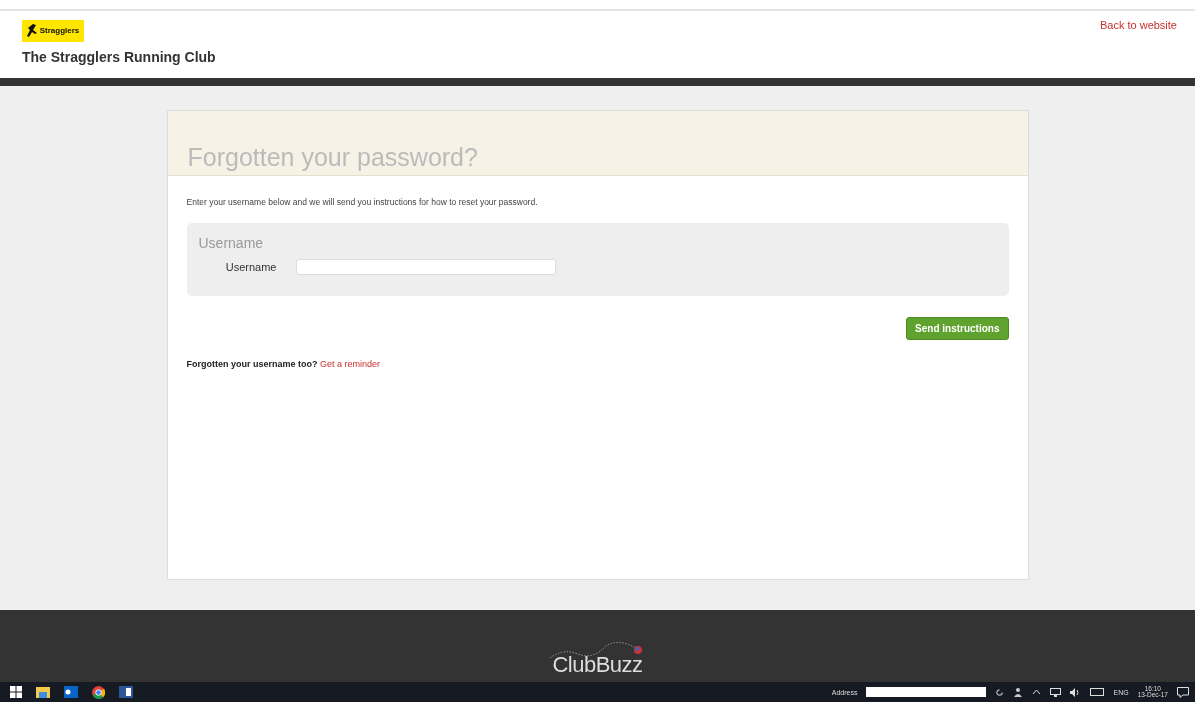 The width and height of the screenshot is (1195, 702). I want to click on page-title: Forgotten your password?, so click(332, 157).